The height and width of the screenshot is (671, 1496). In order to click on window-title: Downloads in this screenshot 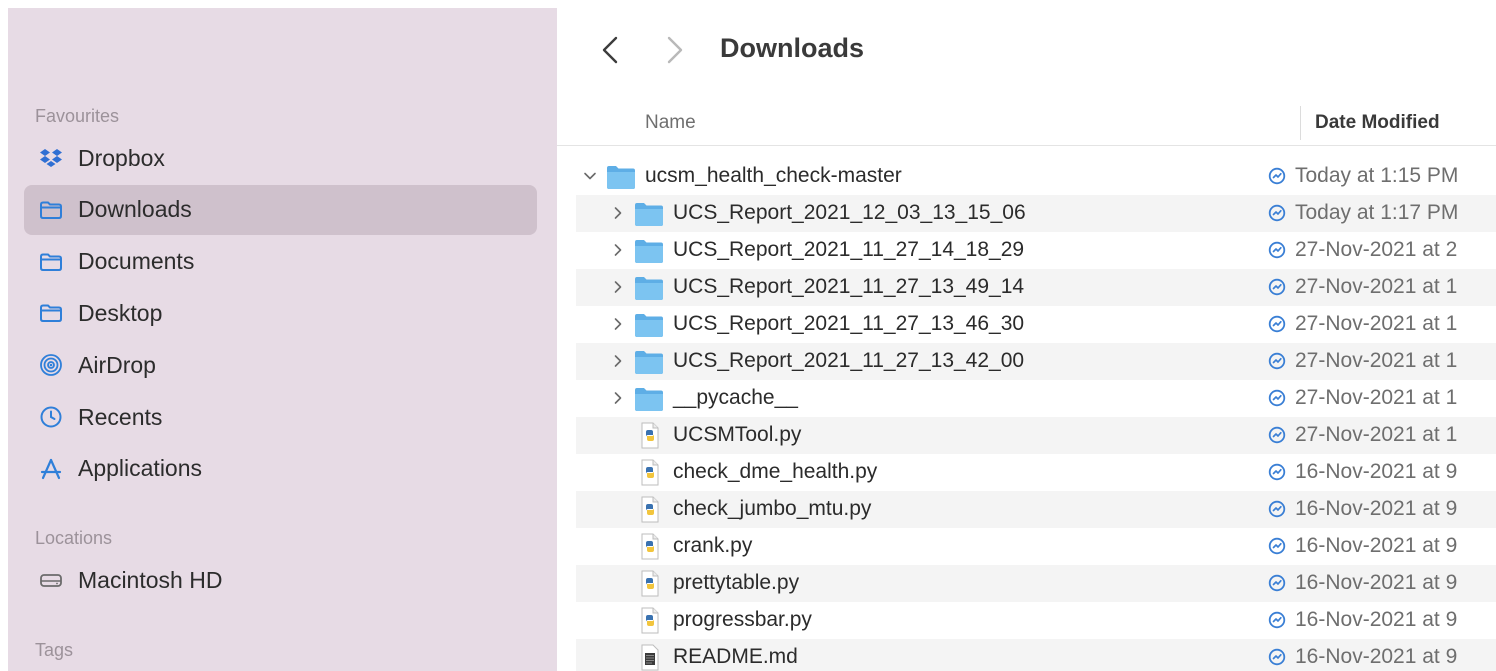, I will do `click(792, 48)`.